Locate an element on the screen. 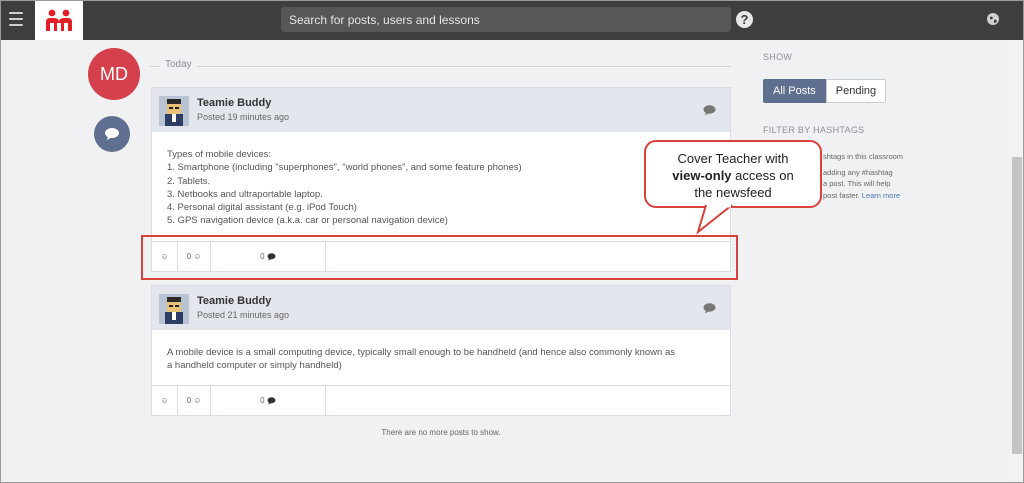 This screenshot has height=483, width=1024. callout-pointer is located at coordinates (714, 219).